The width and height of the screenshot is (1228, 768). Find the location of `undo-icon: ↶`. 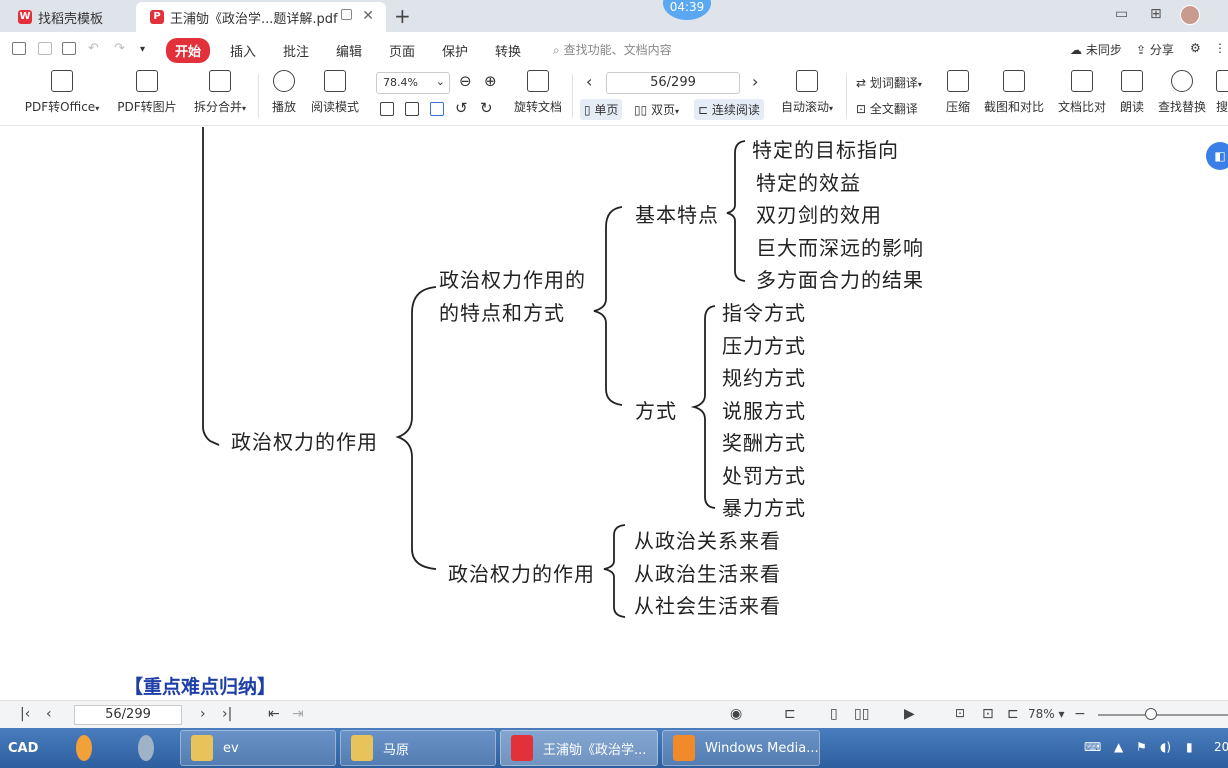

undo-icon: ↶ is located at coordinates (93, 48).